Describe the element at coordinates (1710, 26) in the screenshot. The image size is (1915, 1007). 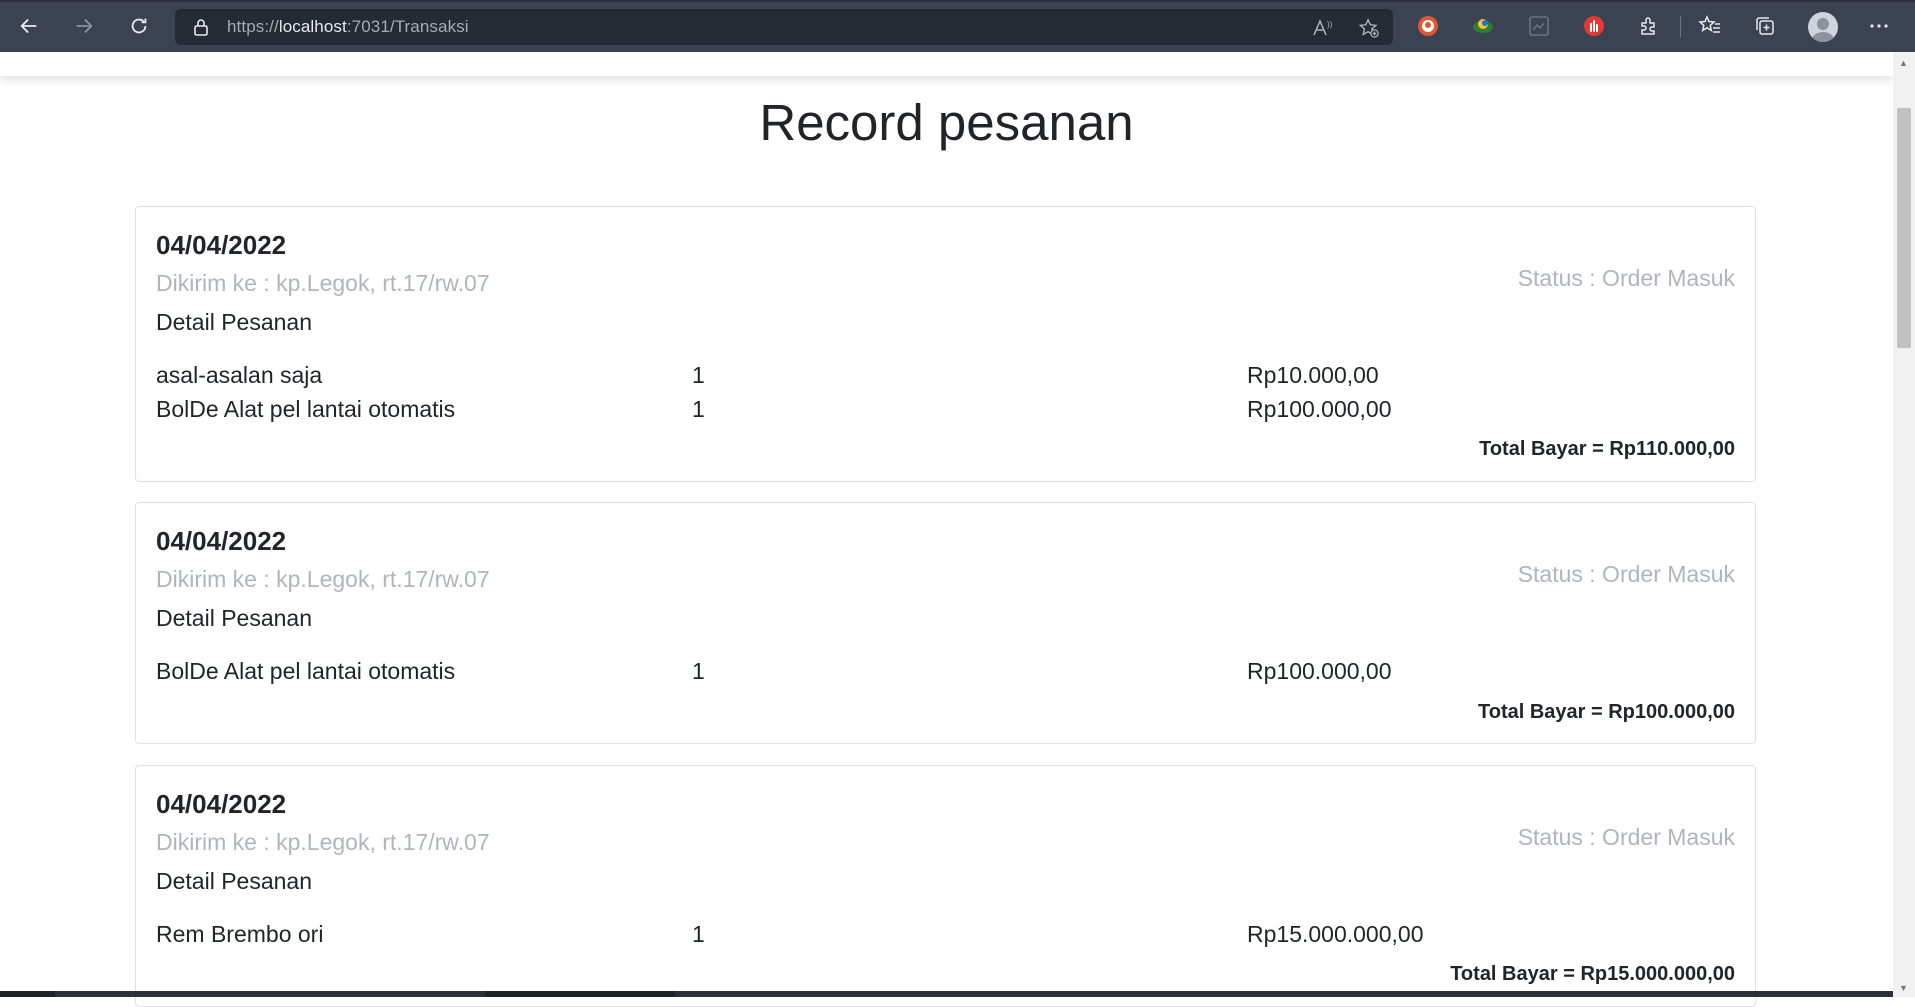
I see `favorites-icon` at that location.